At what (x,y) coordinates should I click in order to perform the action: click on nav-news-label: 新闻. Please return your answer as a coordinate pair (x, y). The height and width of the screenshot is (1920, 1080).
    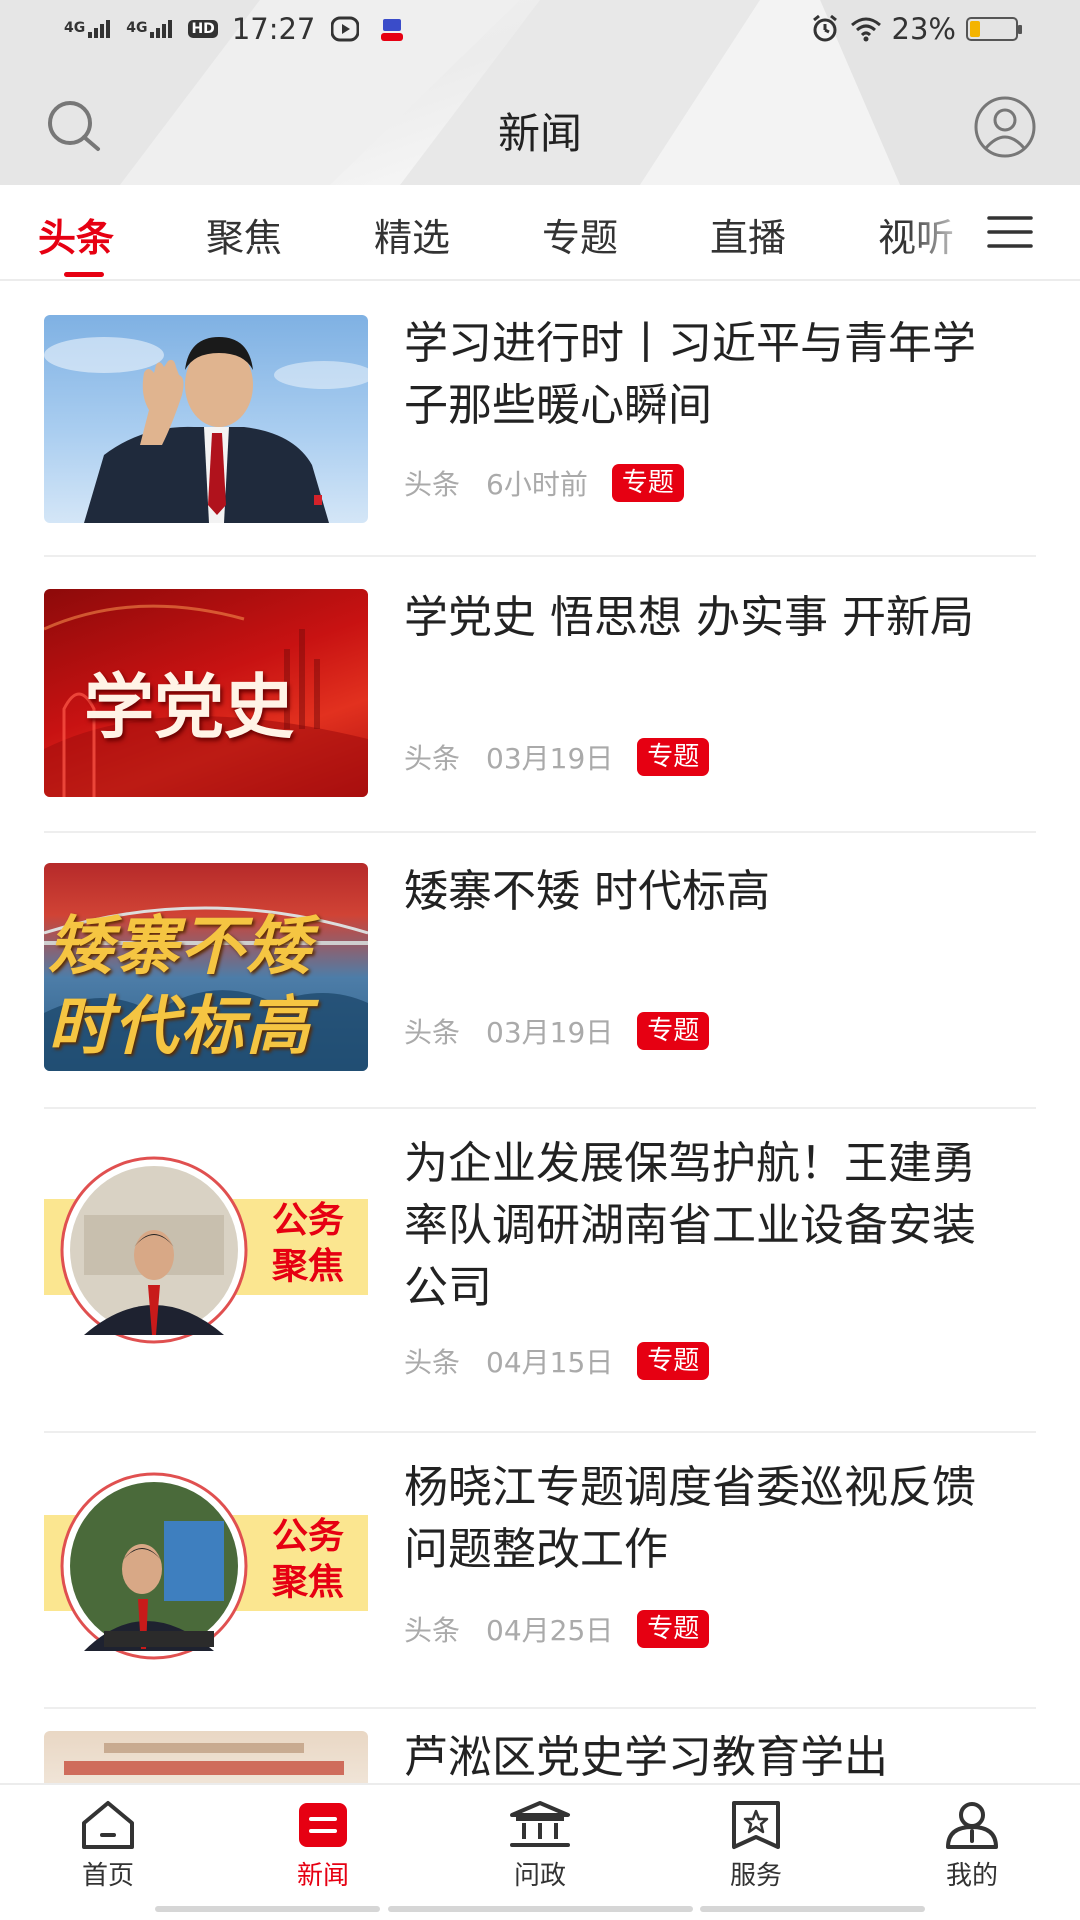
    Looking at the image, I should click on (322, 1876).